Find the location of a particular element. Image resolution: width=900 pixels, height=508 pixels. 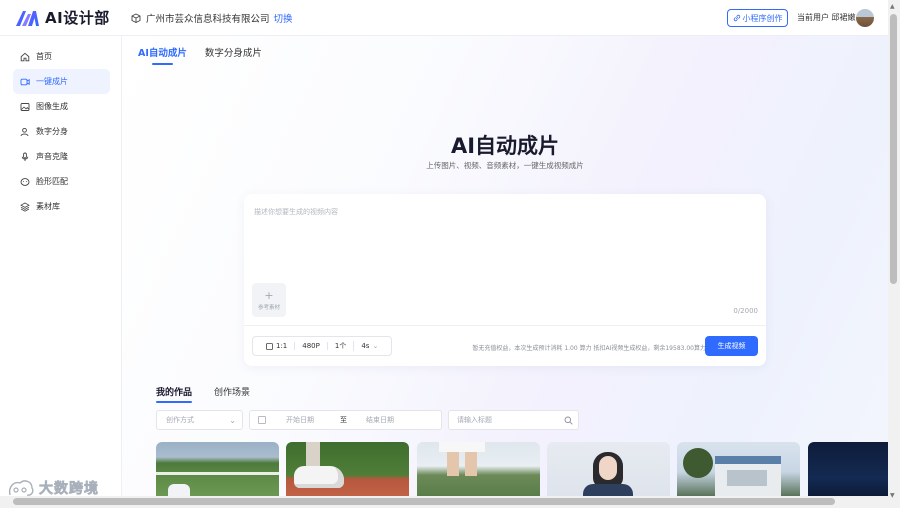

watermark: 大数跨境 is located at coordinates (52, 488).